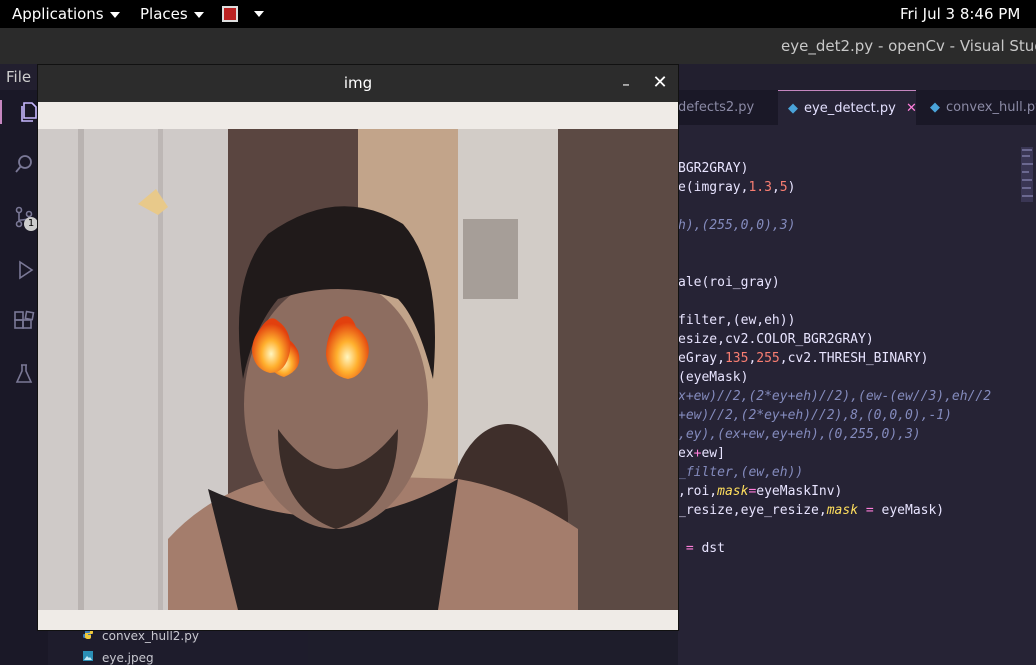 This screenshot has height=665, width=1036. Describe the element at coordinates (24, 270) in the screenshot. I see `run-debug-icon` at that location.